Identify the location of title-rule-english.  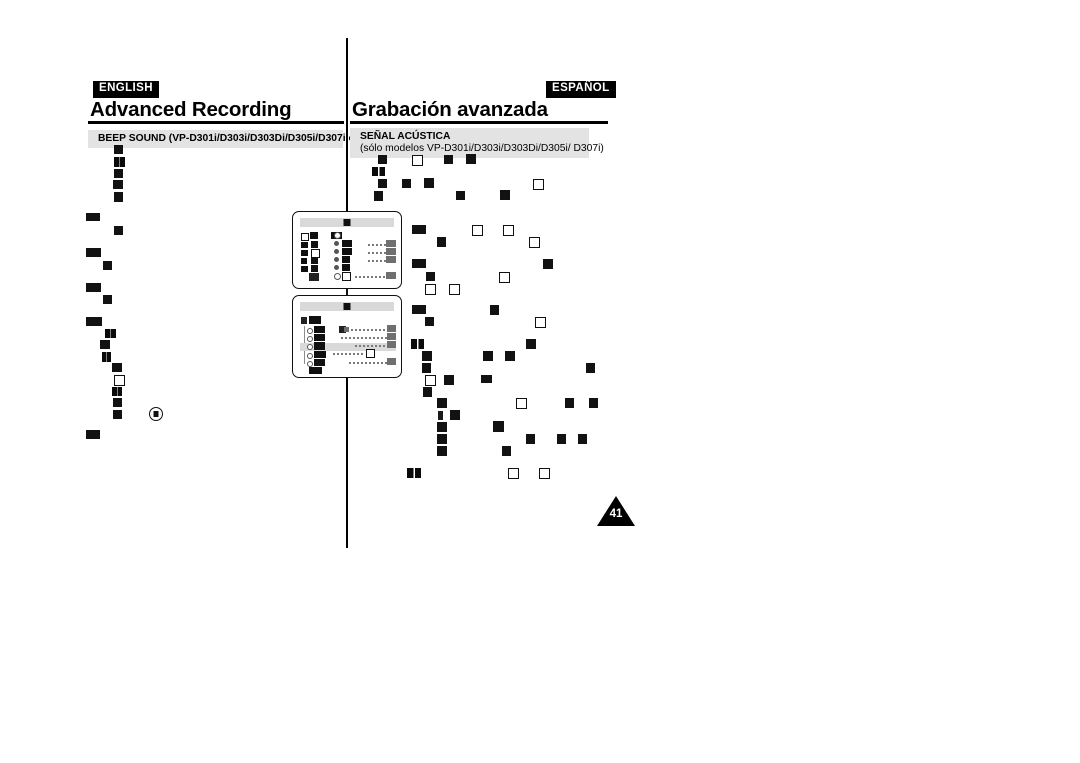
(216, 122).